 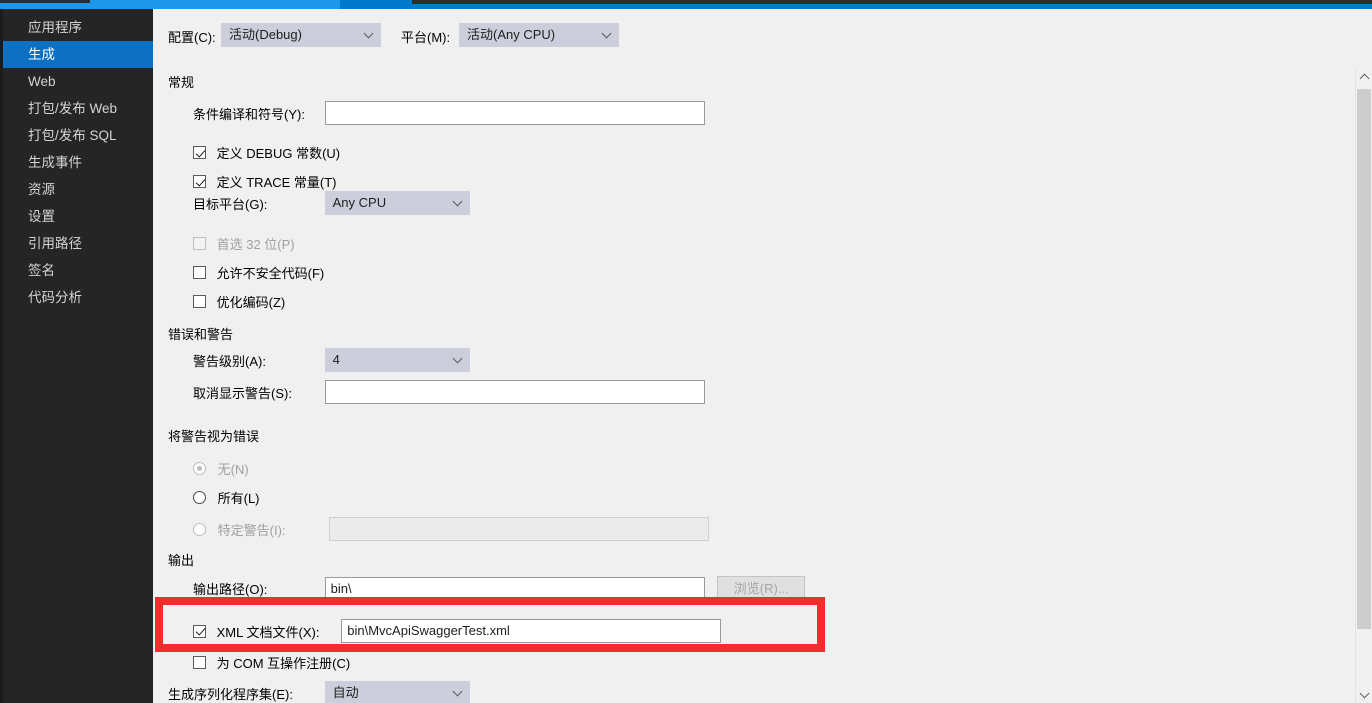 What do you see at coordinates (230, 589) in the screenshot?
I see `output-path-label: 输出路径(O):` at bounding box center [230, 589].